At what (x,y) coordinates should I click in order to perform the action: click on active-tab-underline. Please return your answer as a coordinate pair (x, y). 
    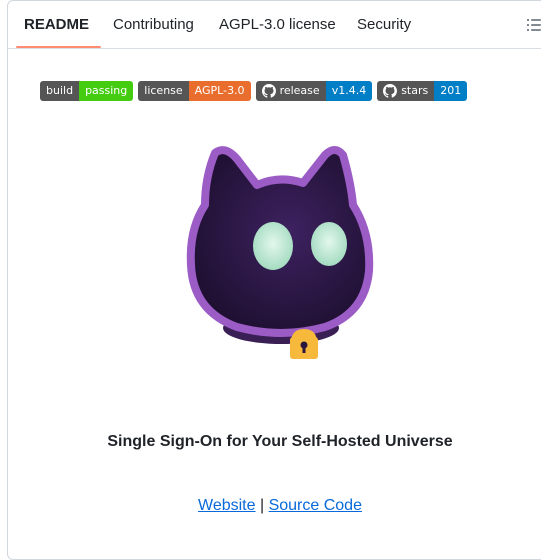
    Looking at the image, I should click on (58, 47).